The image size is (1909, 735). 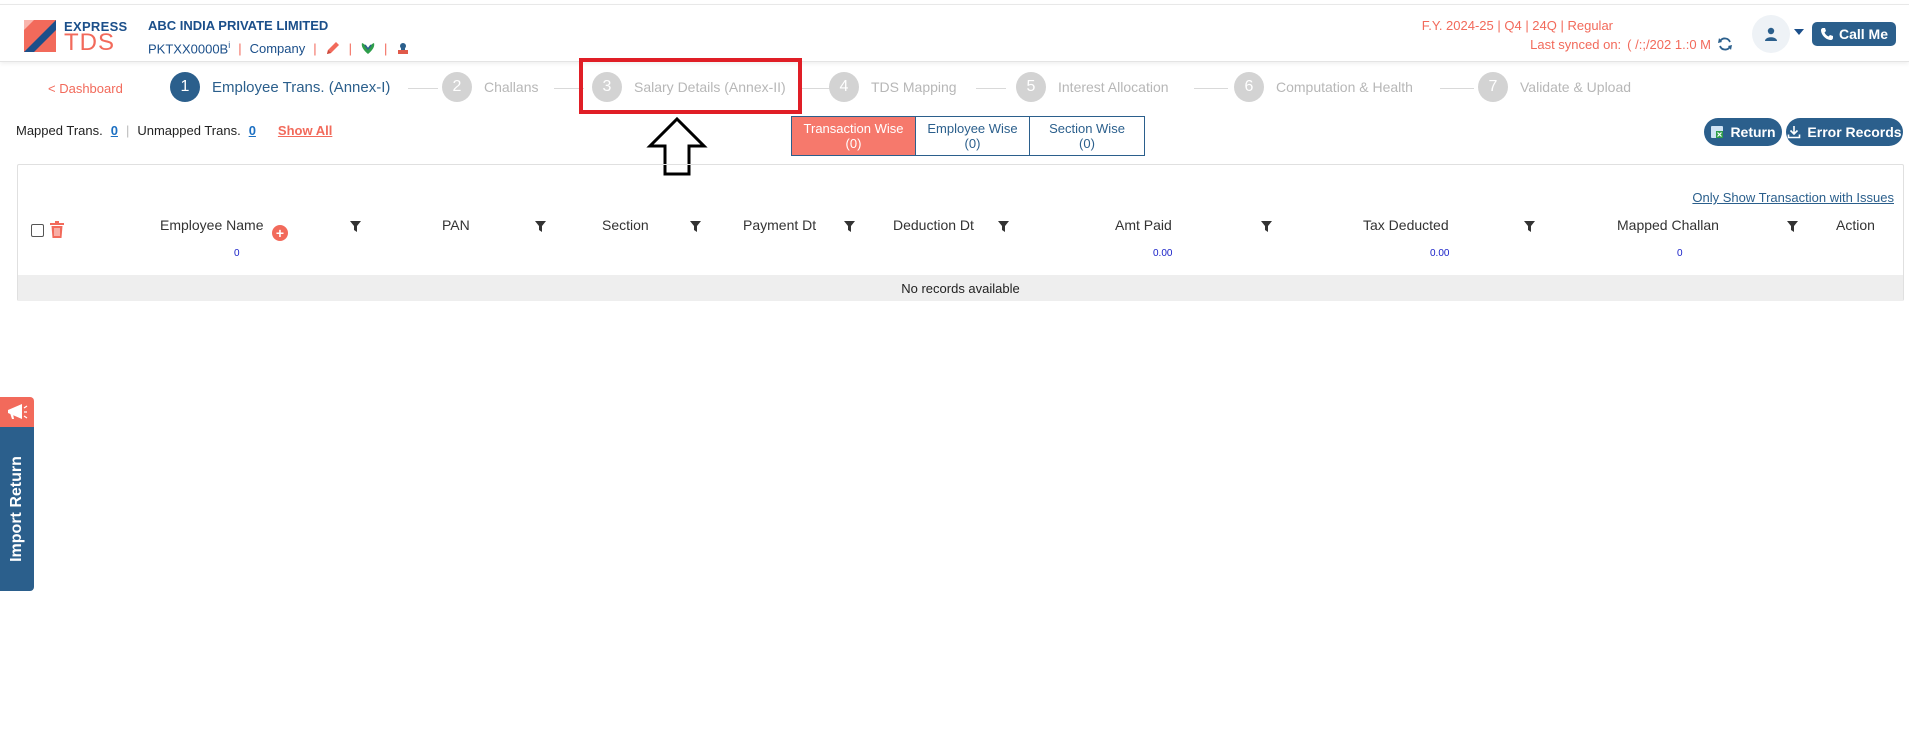 I want to click on tab-label: Employee Wise, so click(x=972, y=128).